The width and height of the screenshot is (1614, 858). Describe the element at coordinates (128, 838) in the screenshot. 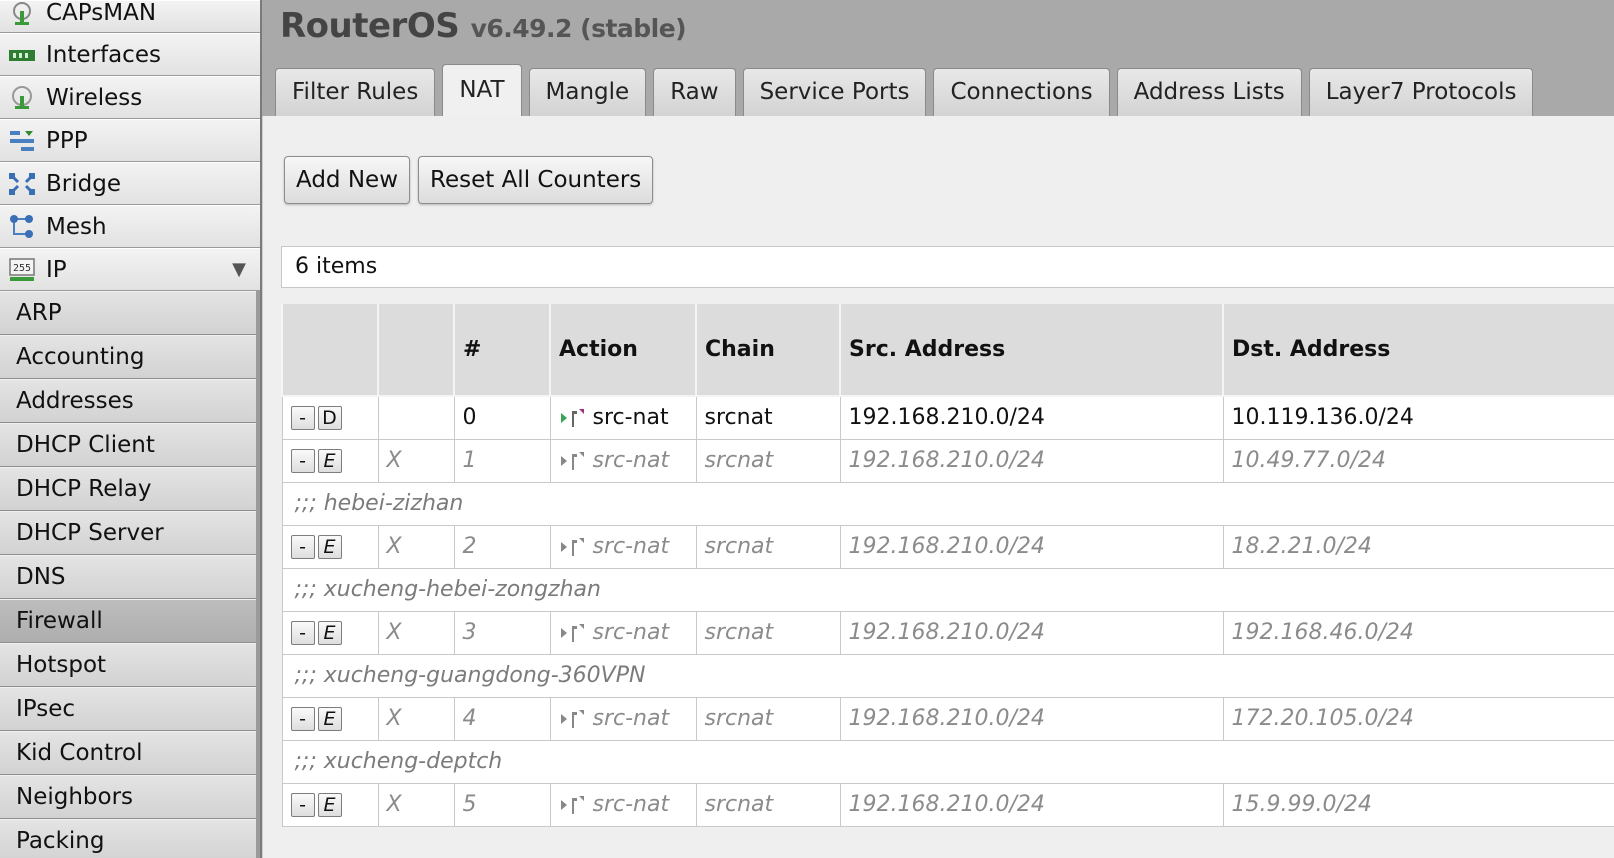

I see `sidebar-item-packing: Packing` at that location.